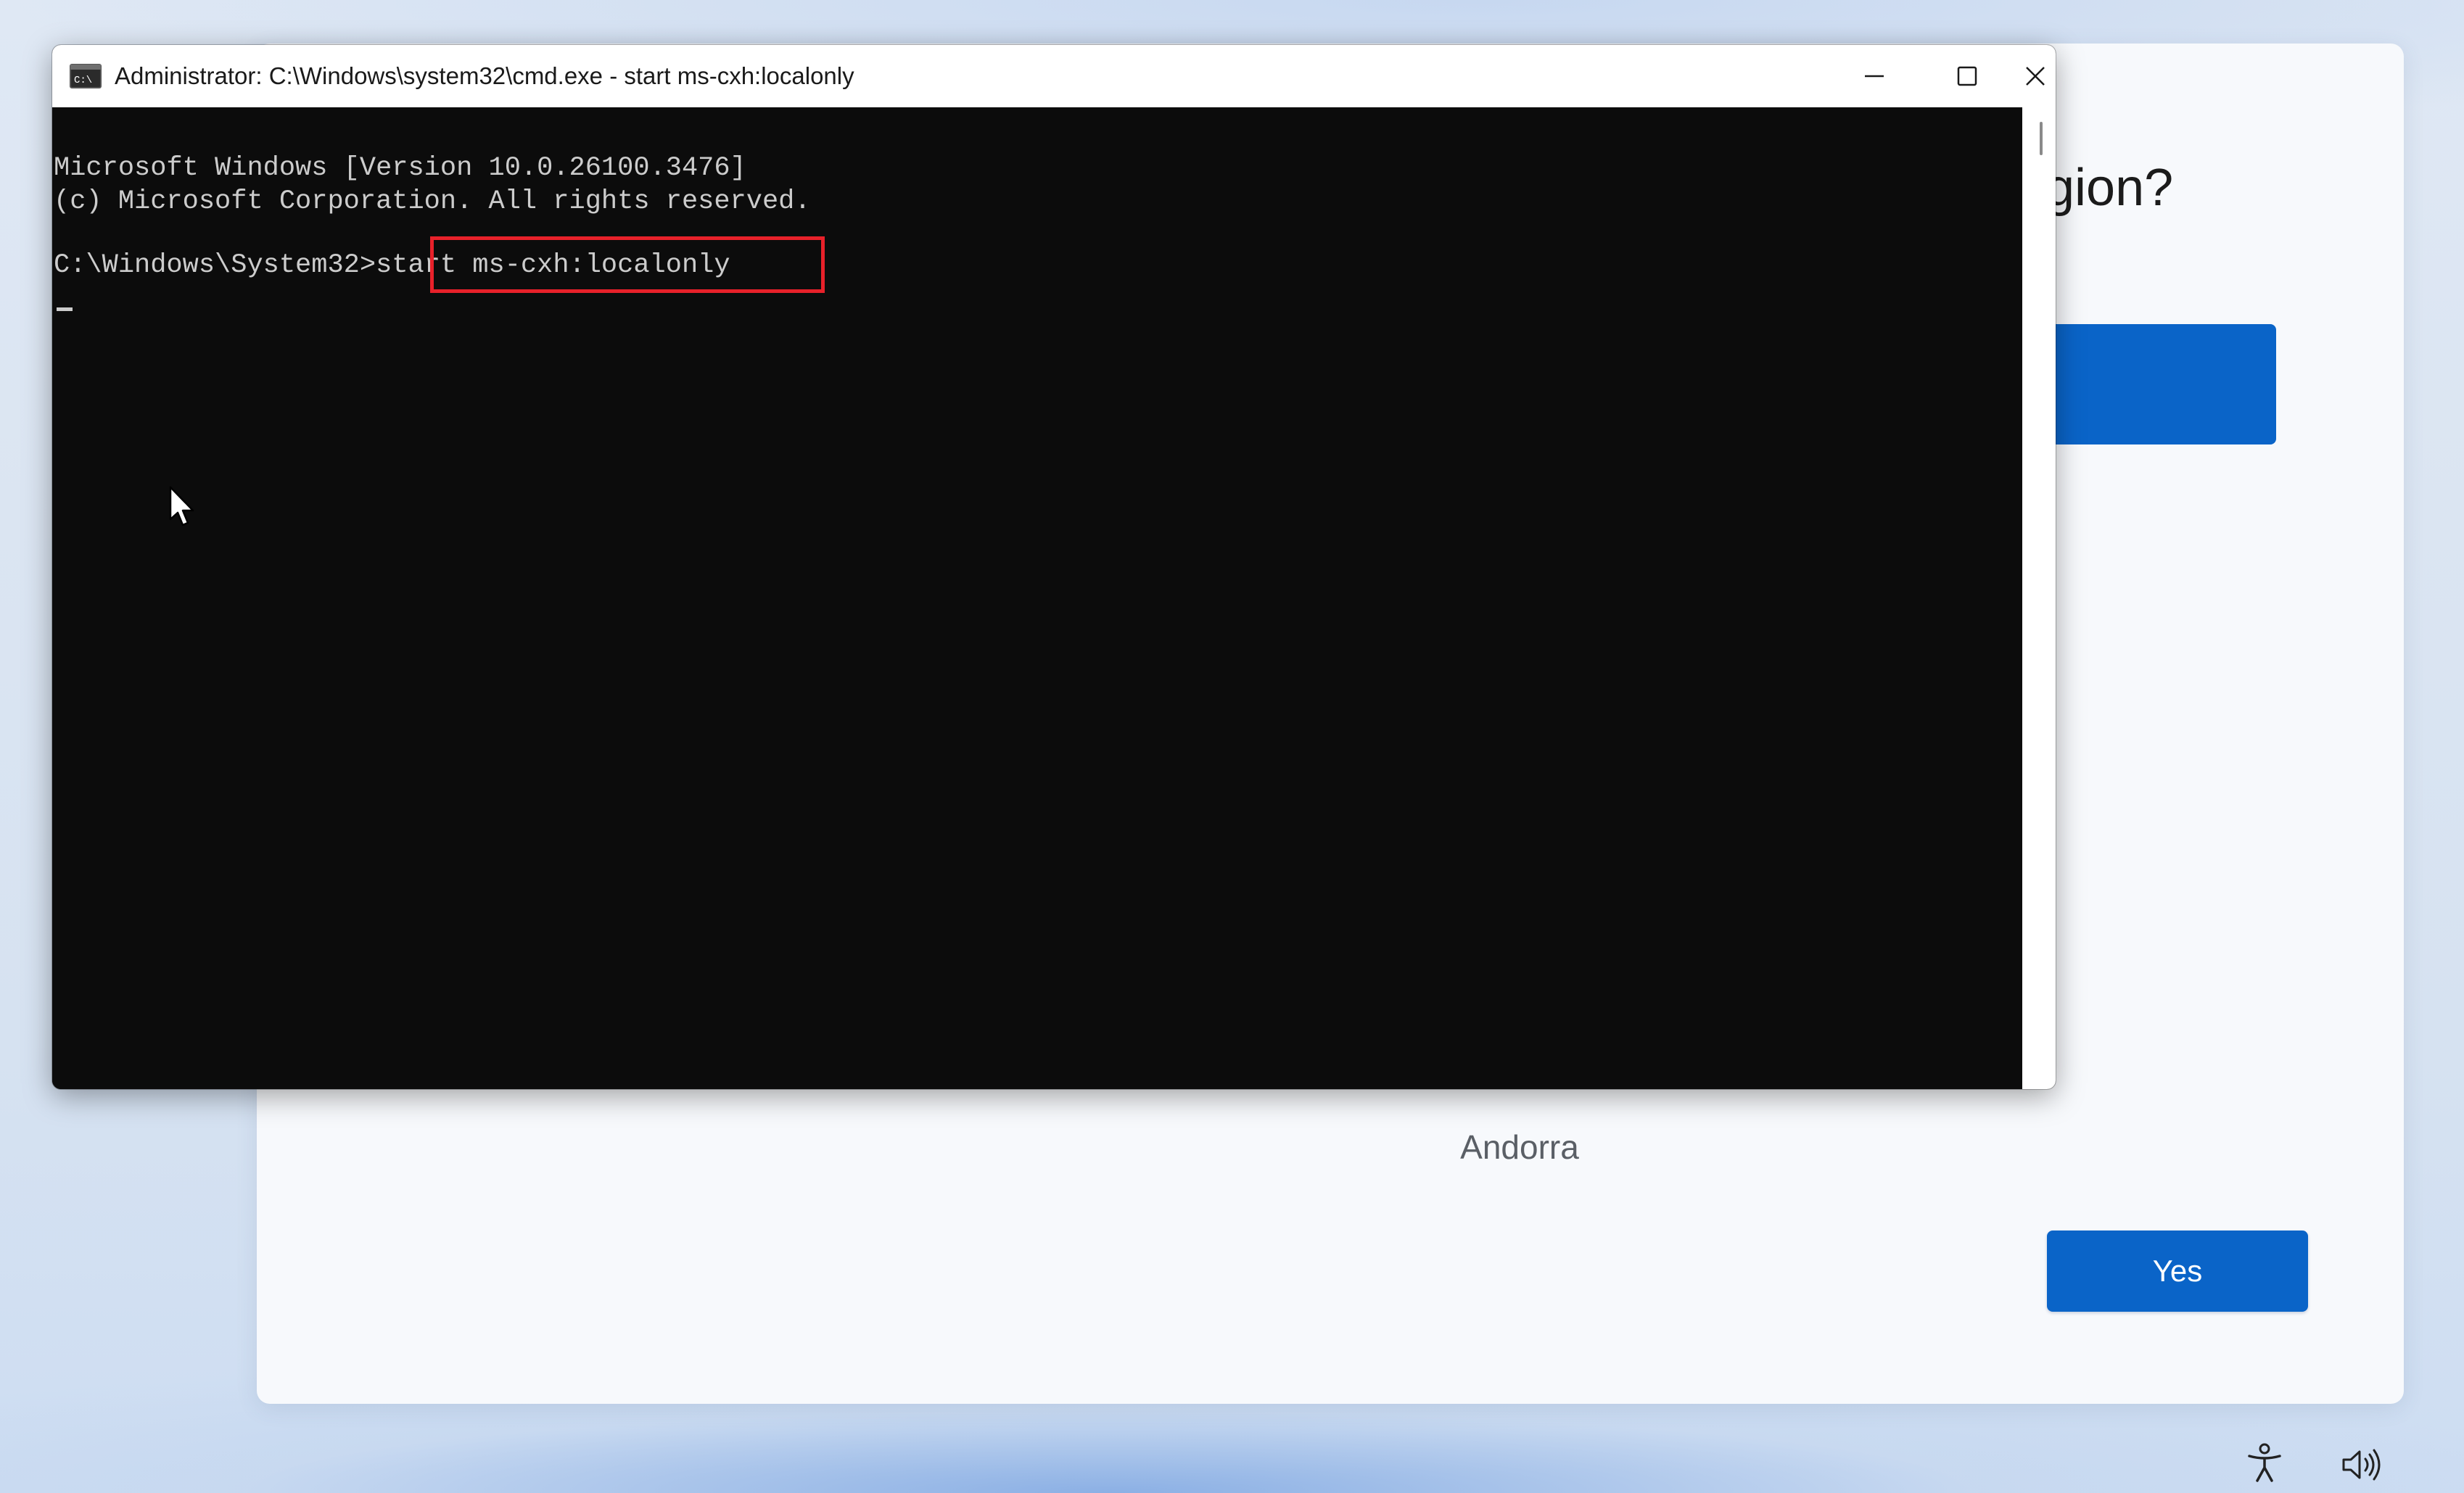 This screenshot has height=1493, width=2464. I want to click on mouse-pointer-icon, so click(182, 507).